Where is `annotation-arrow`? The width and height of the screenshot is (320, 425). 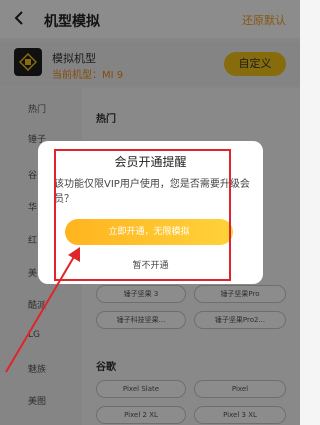 annotation-arrow is located at coordinates (42, 310).